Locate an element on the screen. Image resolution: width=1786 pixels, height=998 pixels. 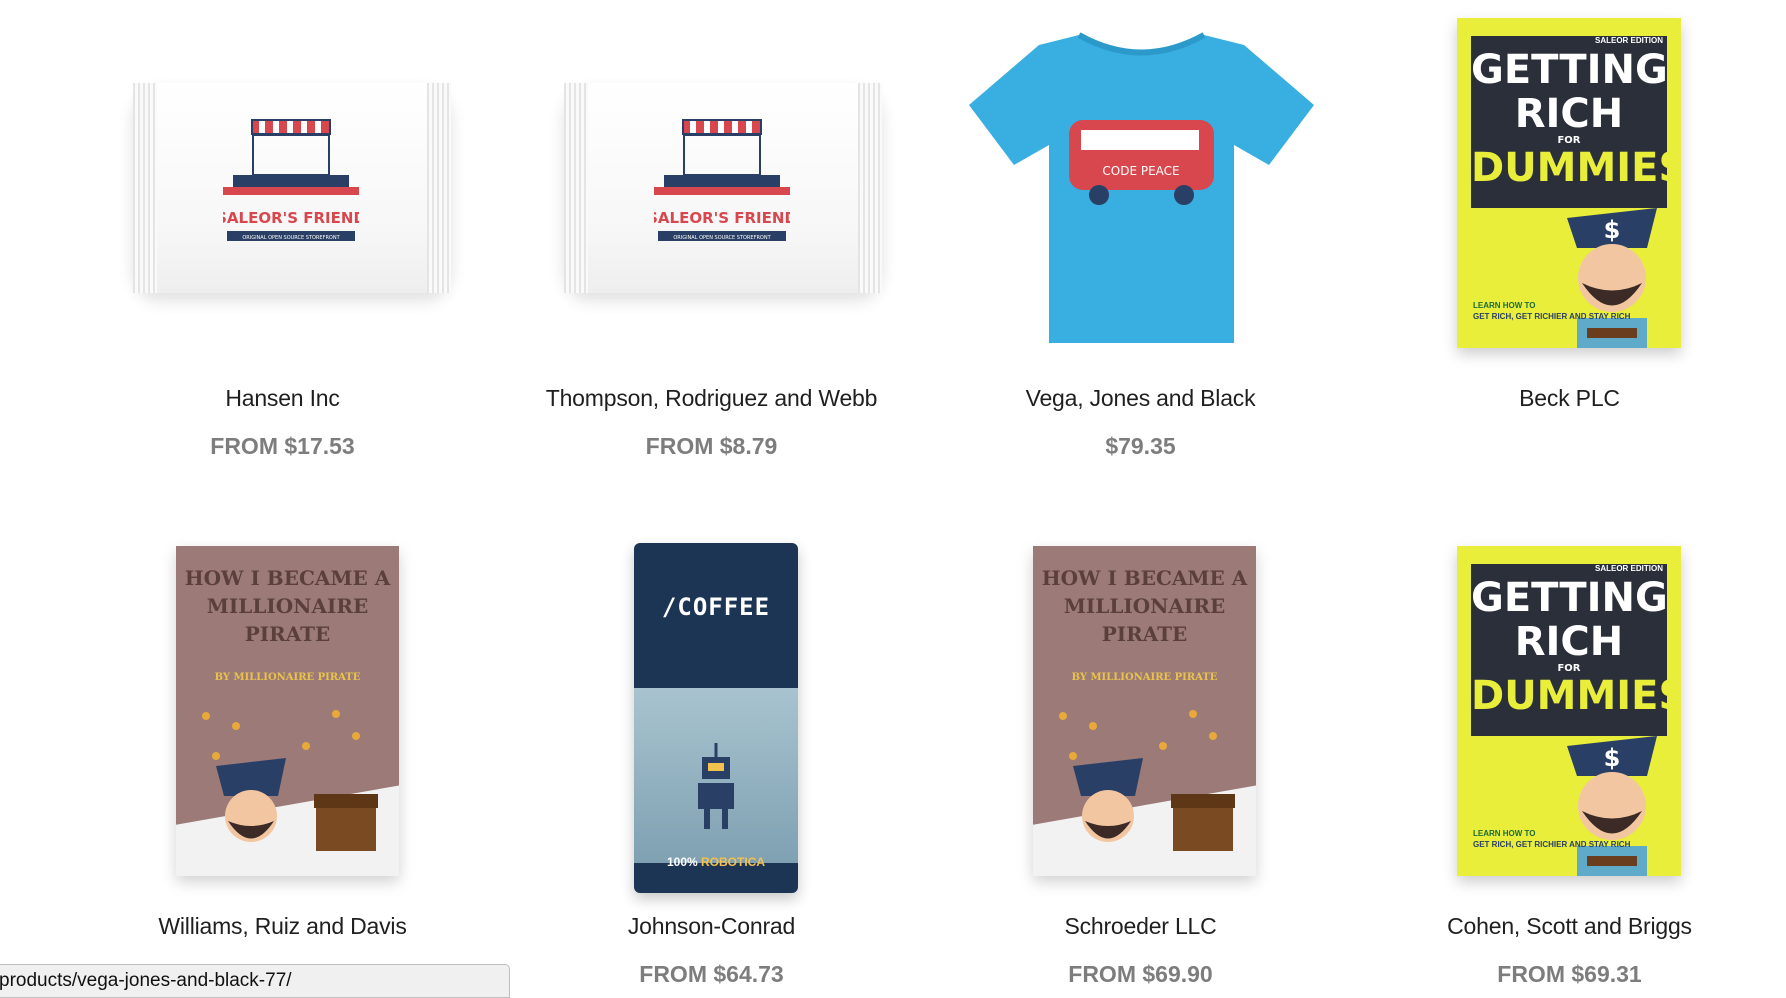
product-card: CODE PEACE Vega, Jones and Black $79.35 is located at coordinates (1140, 229).